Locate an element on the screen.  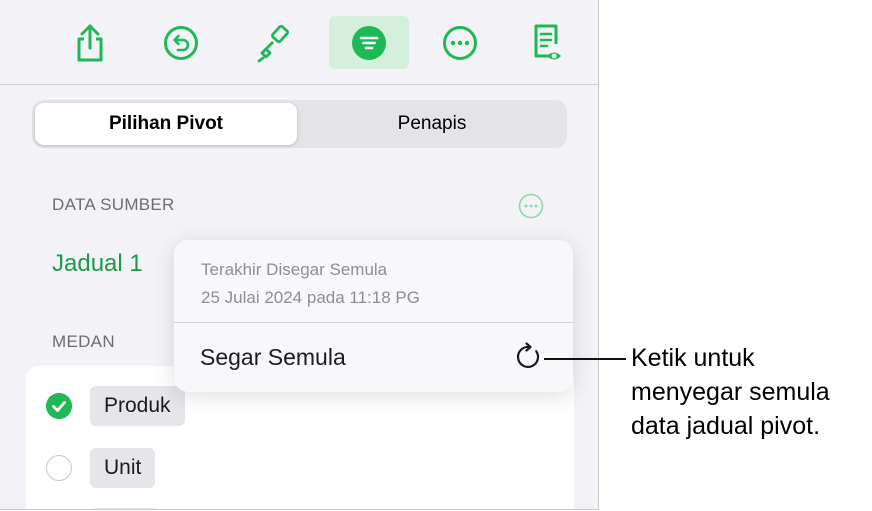
checkmark-icon is located at coordinates (59, 406).